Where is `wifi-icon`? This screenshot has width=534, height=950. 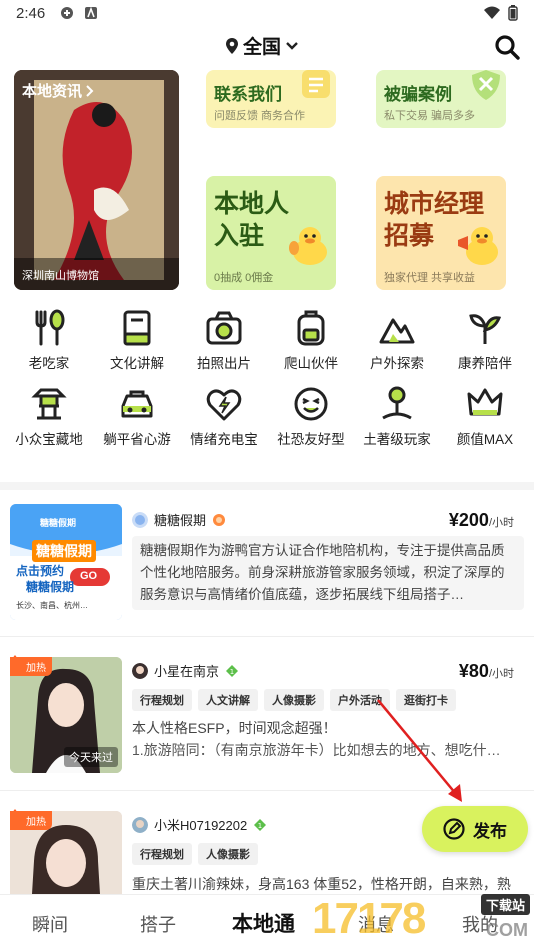
wifi-icon is located at coordinates (492, 12).